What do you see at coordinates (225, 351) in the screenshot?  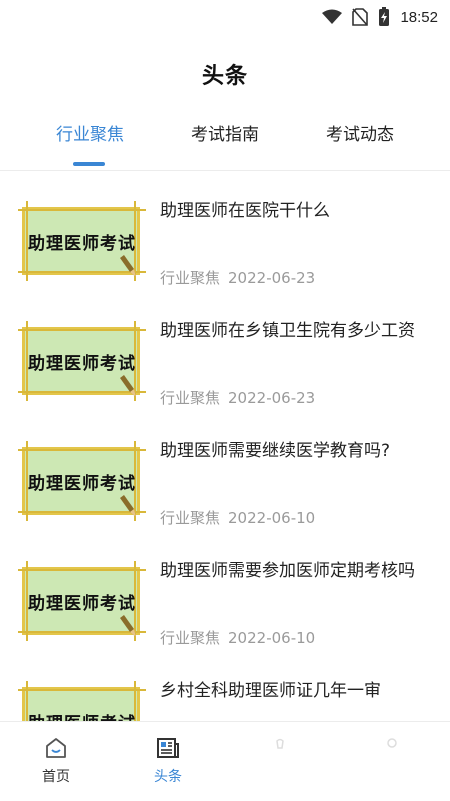 I see `list-item: 助理医师考试 助理医师在乡镇卫生院有多少工资 行业聚焦 2022-06-23` at bounding box center [225, 351].